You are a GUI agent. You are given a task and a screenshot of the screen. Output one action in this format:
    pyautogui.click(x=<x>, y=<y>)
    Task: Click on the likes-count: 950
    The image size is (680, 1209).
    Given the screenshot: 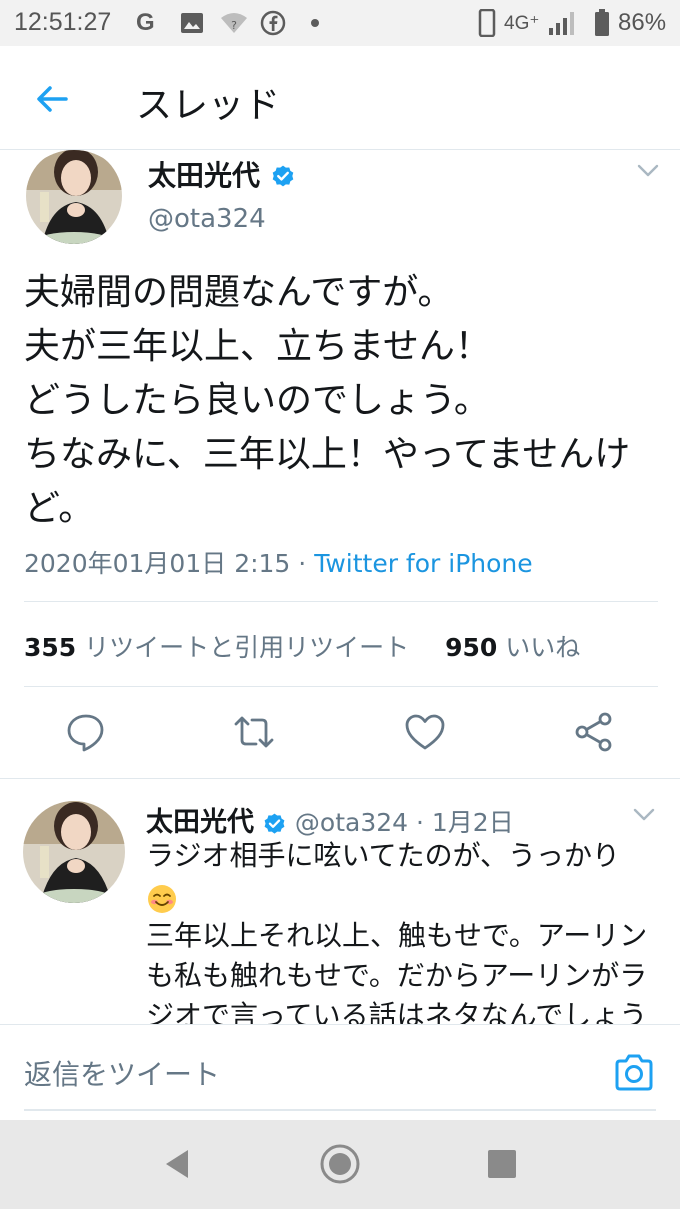 What is the action you would take?
    pyautogui.click(x=471, y=647)
    